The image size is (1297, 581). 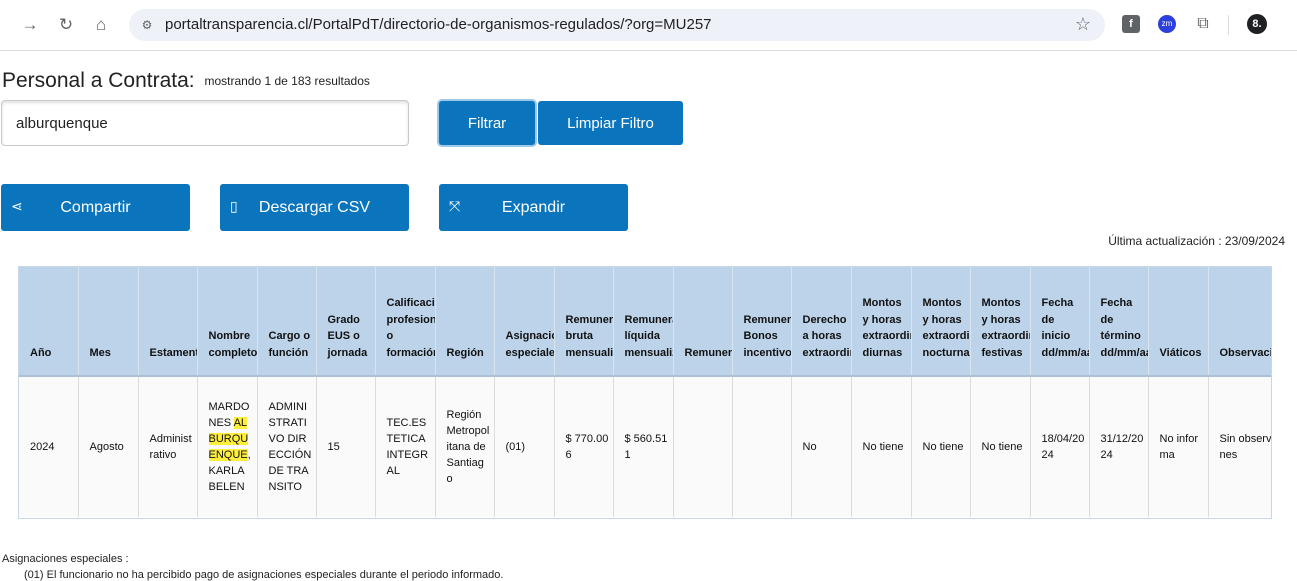 I want to click on col-header: Estamento, so click(x=168, y=322).